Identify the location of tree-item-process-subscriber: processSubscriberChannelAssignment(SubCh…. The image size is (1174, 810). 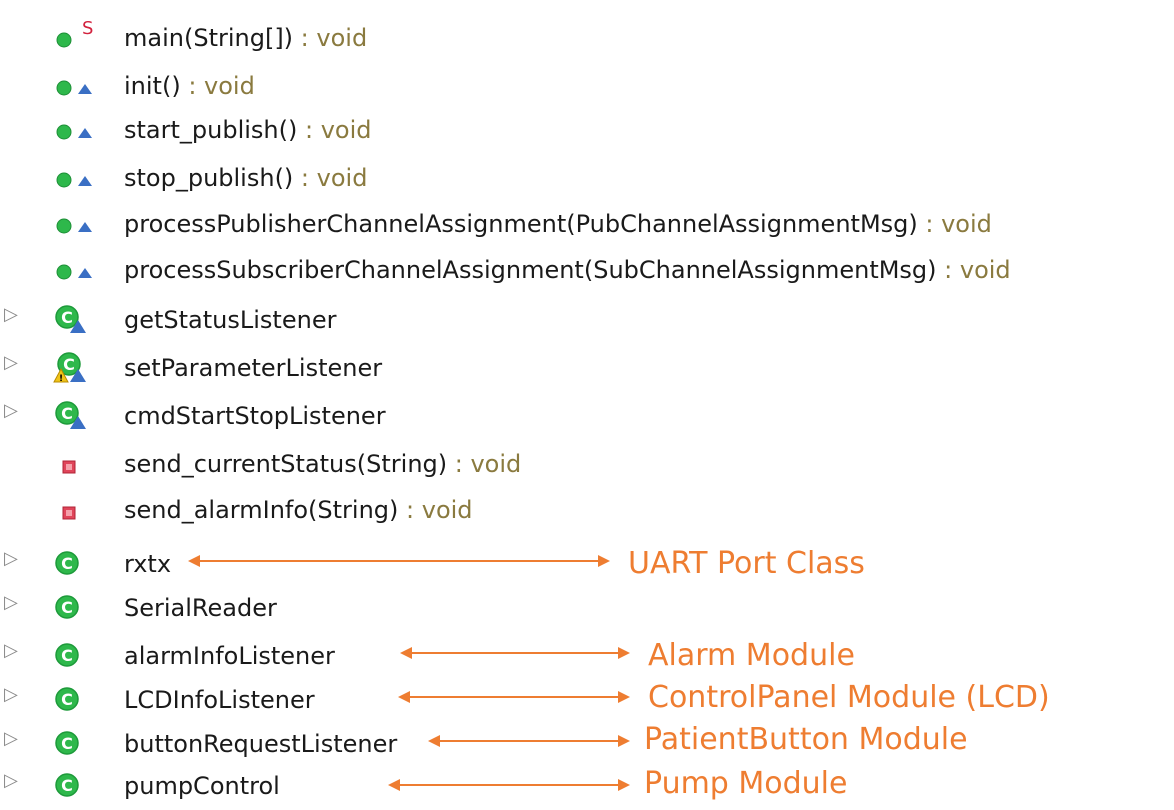
(587, 270).